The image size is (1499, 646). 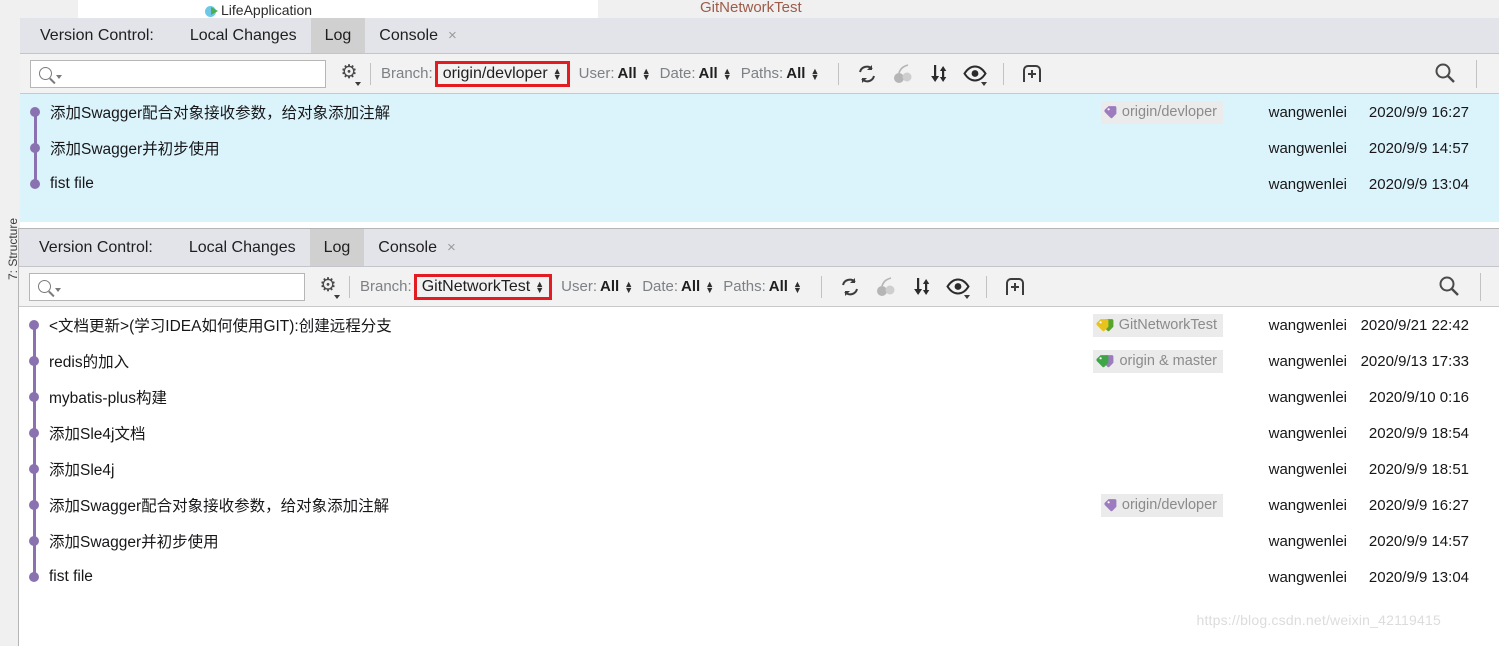 What do you see at coordinates (1447, 75) in the screenshot?
I see `log-search-icon-top` at bounding box center [1447, 75].